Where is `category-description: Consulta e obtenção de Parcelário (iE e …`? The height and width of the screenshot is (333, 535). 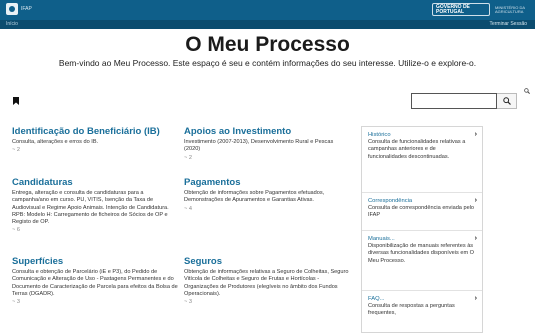 category-description: Consulta e obtenção de Parcelário (iE e … is located at coordinates (95, 283).